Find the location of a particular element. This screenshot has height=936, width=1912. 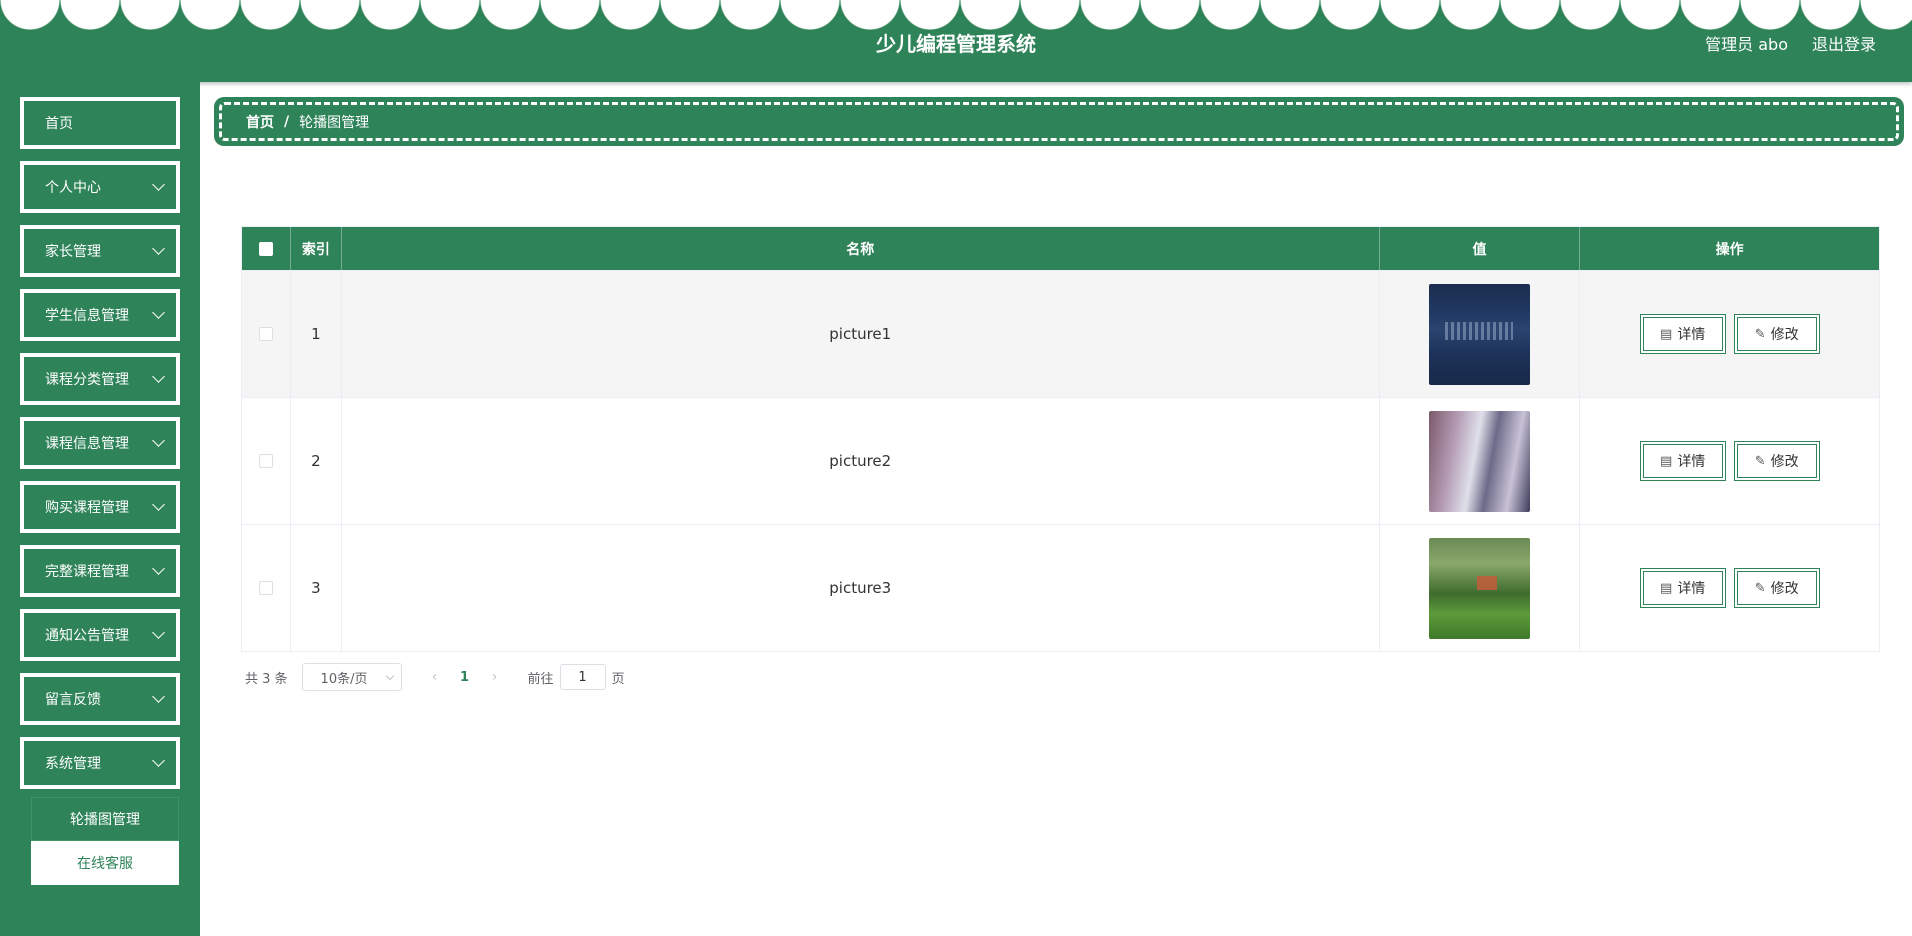

app-title: 少儿编程管理系统 is located at coordinates (956, 44).